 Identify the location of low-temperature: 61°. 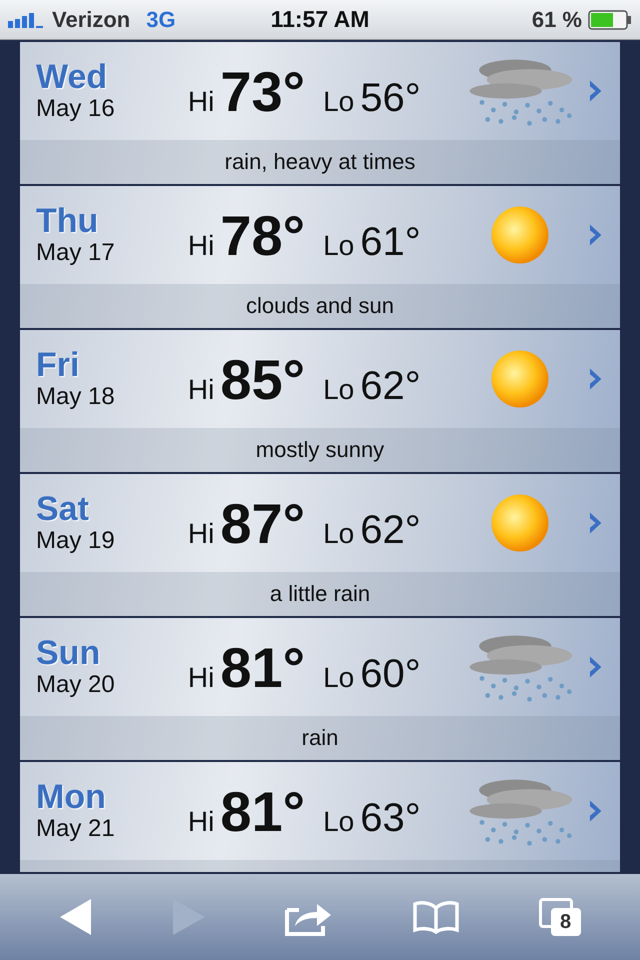
(390, 242).